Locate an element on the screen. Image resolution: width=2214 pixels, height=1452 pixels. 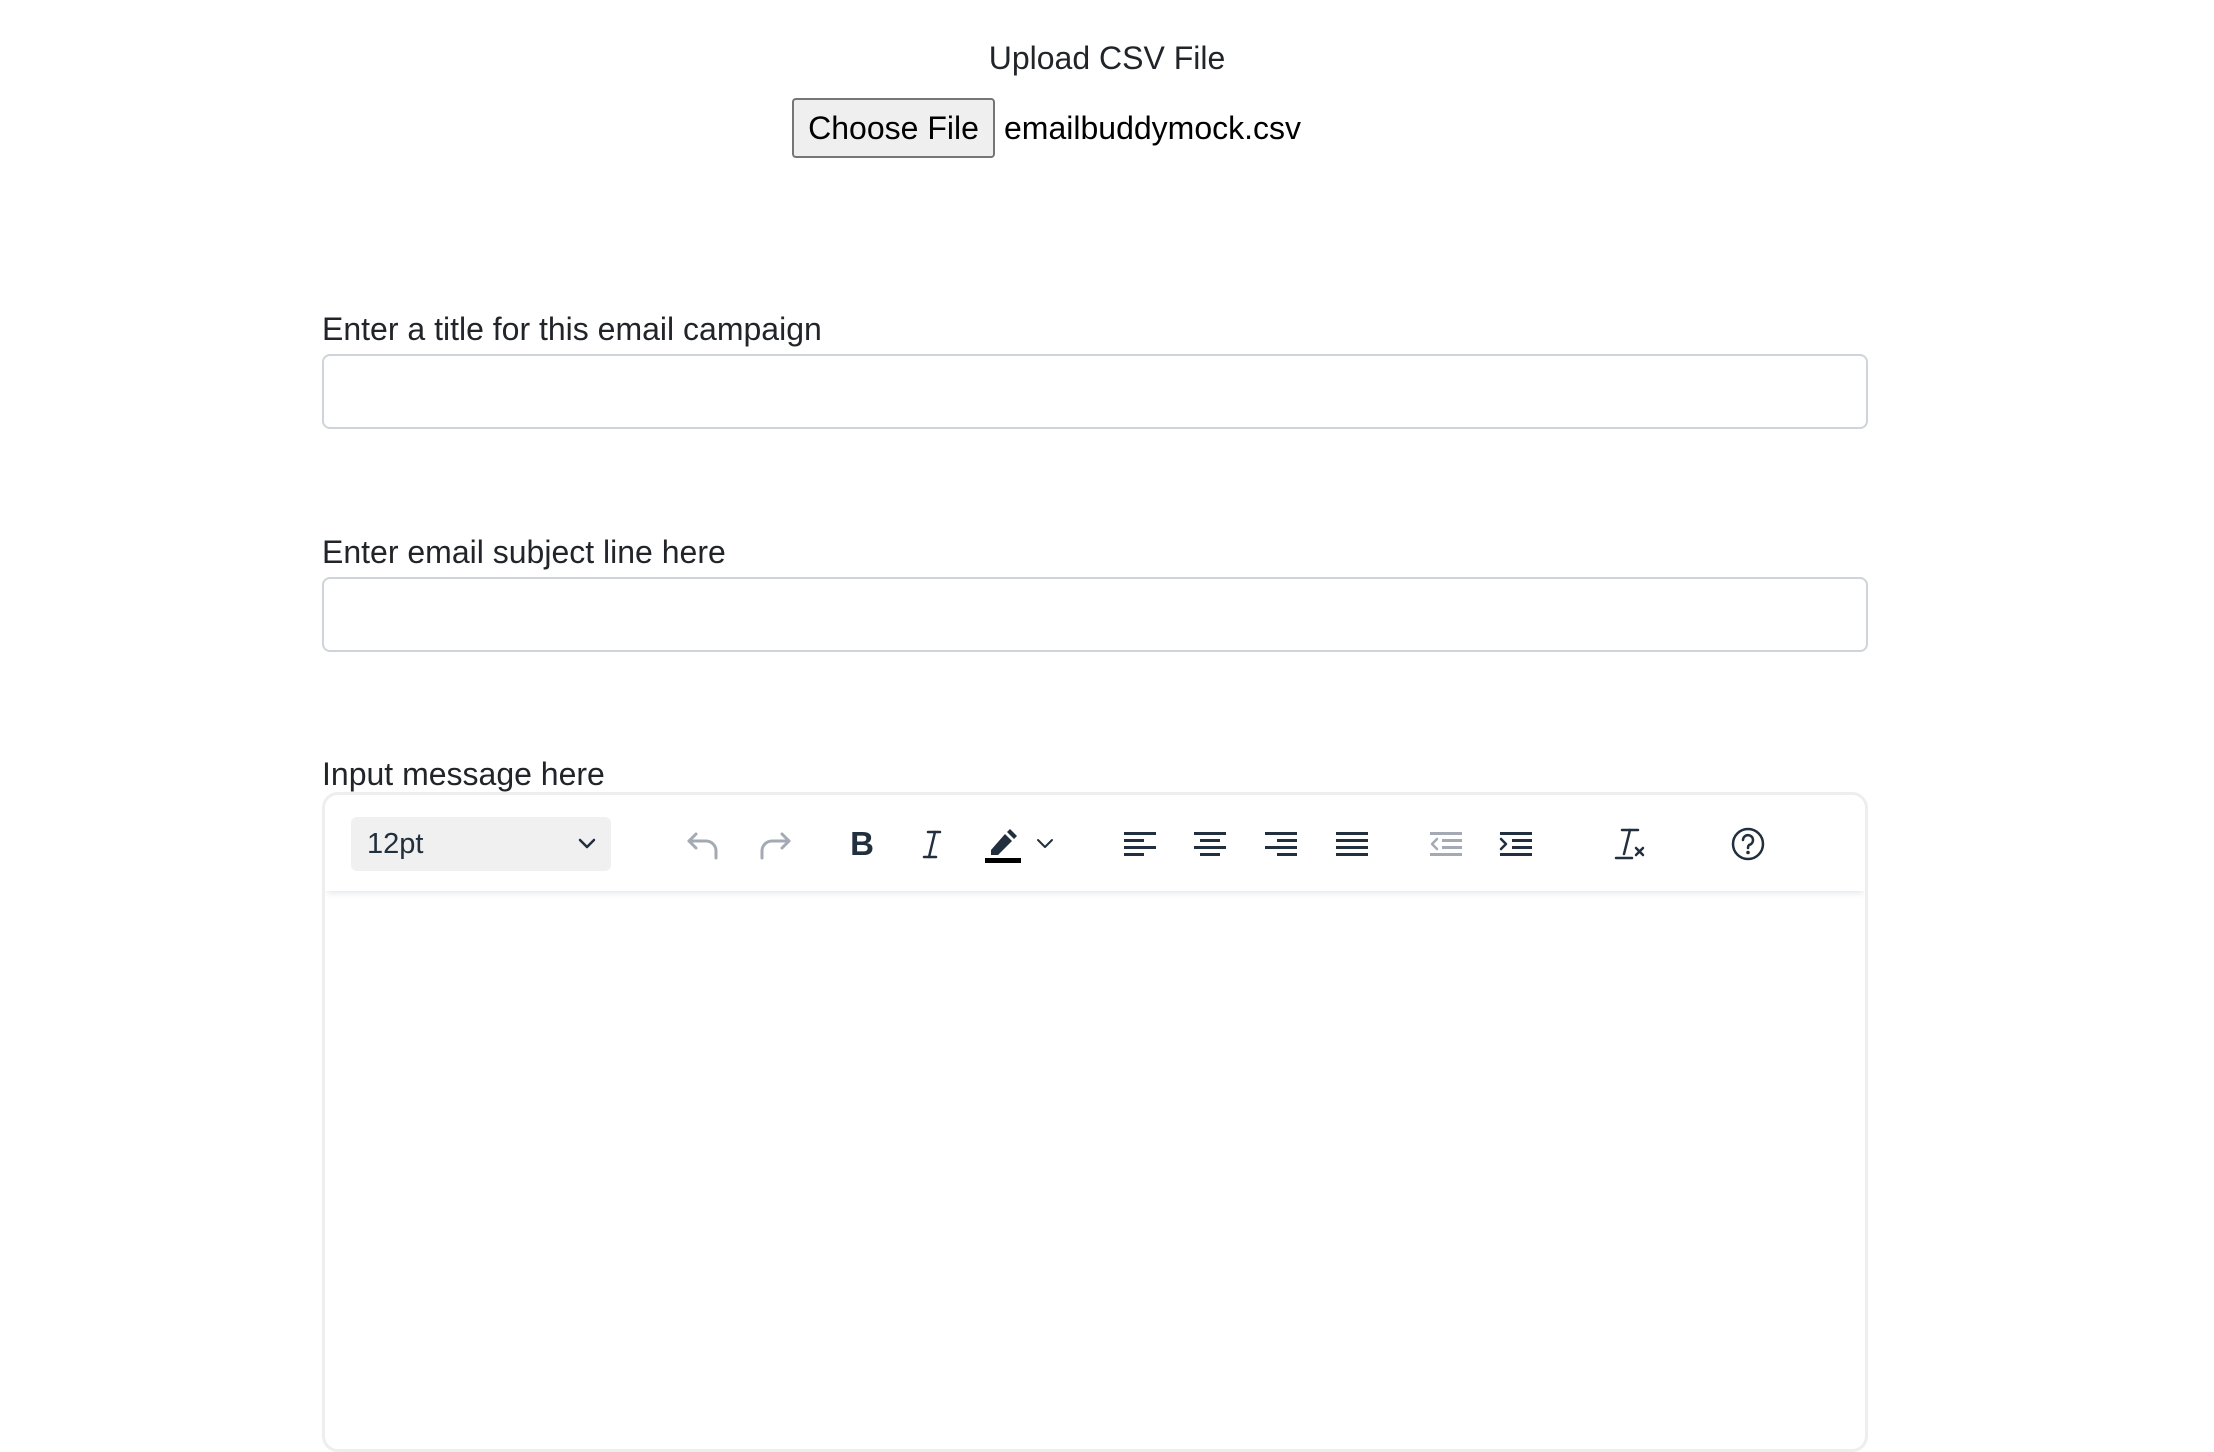
outdent-icon is located at coordinates (1446, 844).